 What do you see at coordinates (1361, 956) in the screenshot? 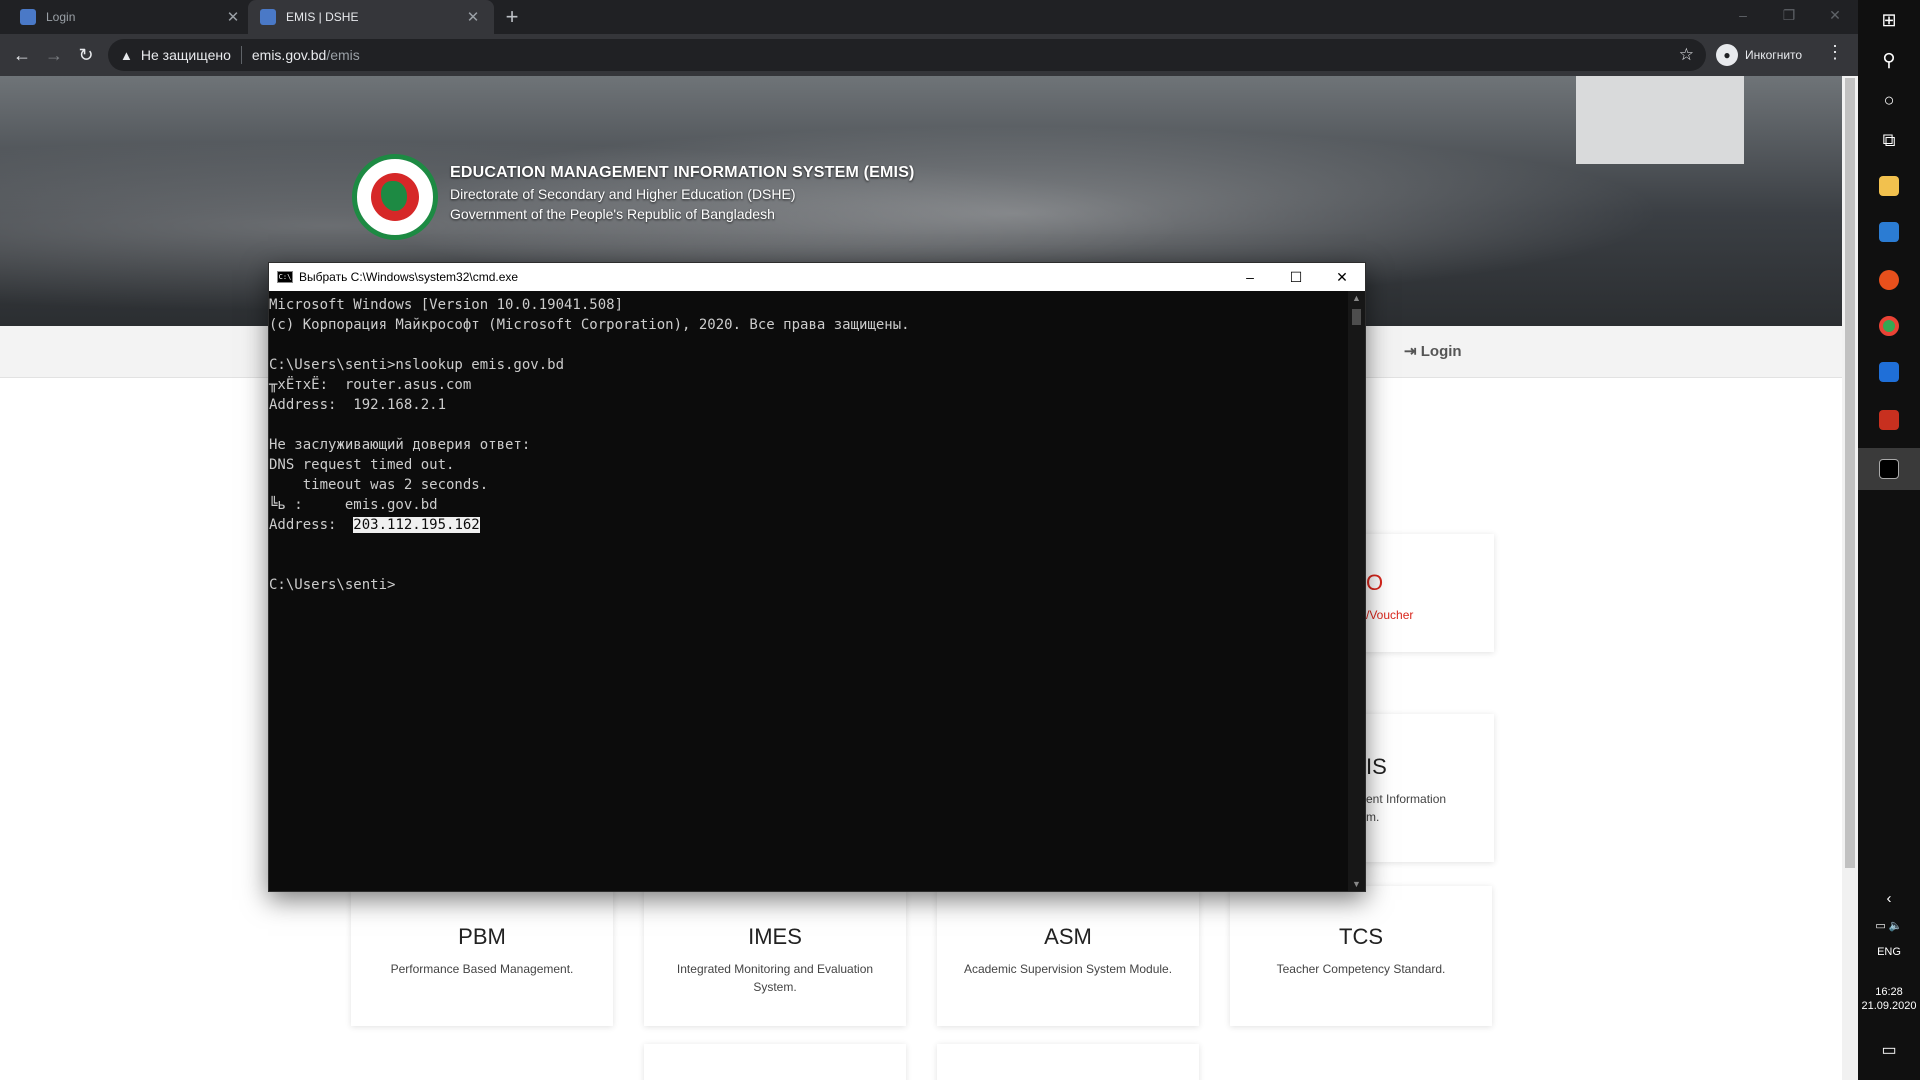
I see `service-card-tcs: TCS Teacher Competency Standard.` at bounding box center [1361, 956].